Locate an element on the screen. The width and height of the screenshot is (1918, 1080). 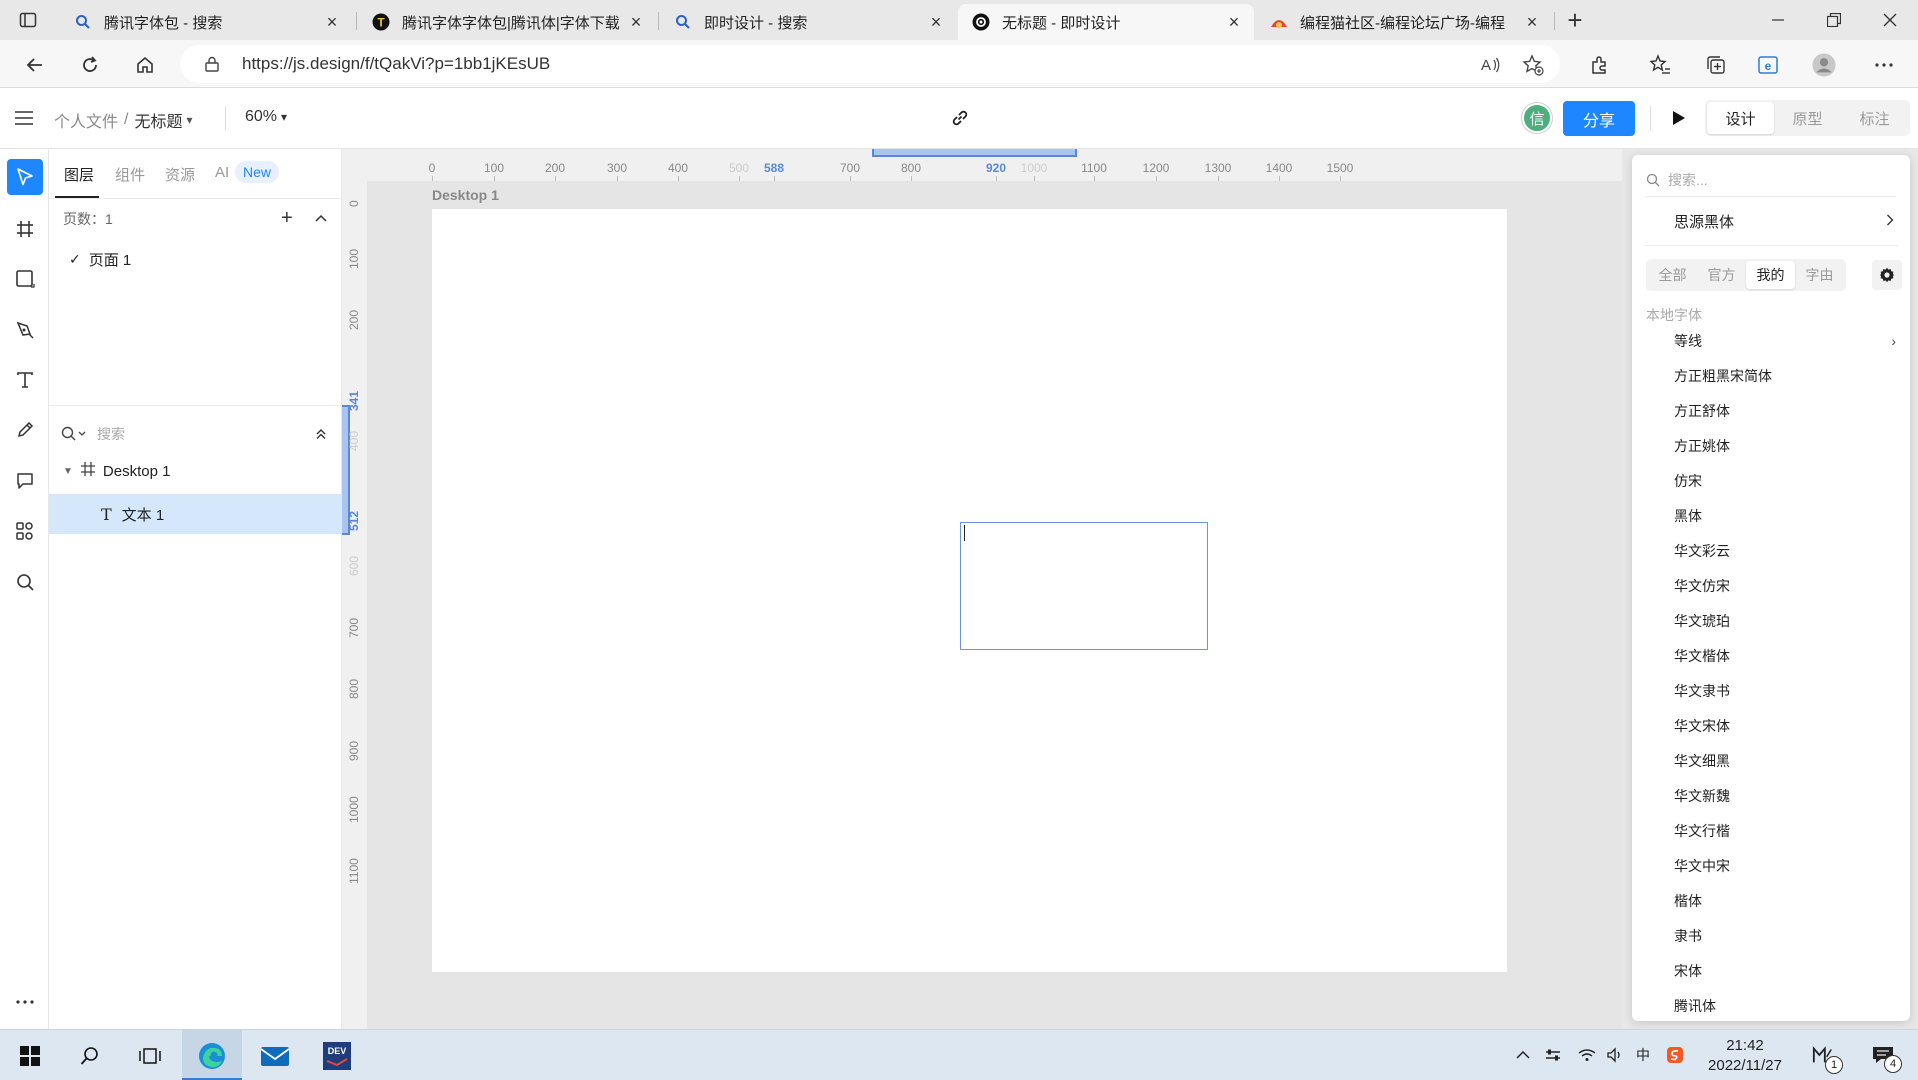
comment-tool-icon is located at coordinates (25, 481).